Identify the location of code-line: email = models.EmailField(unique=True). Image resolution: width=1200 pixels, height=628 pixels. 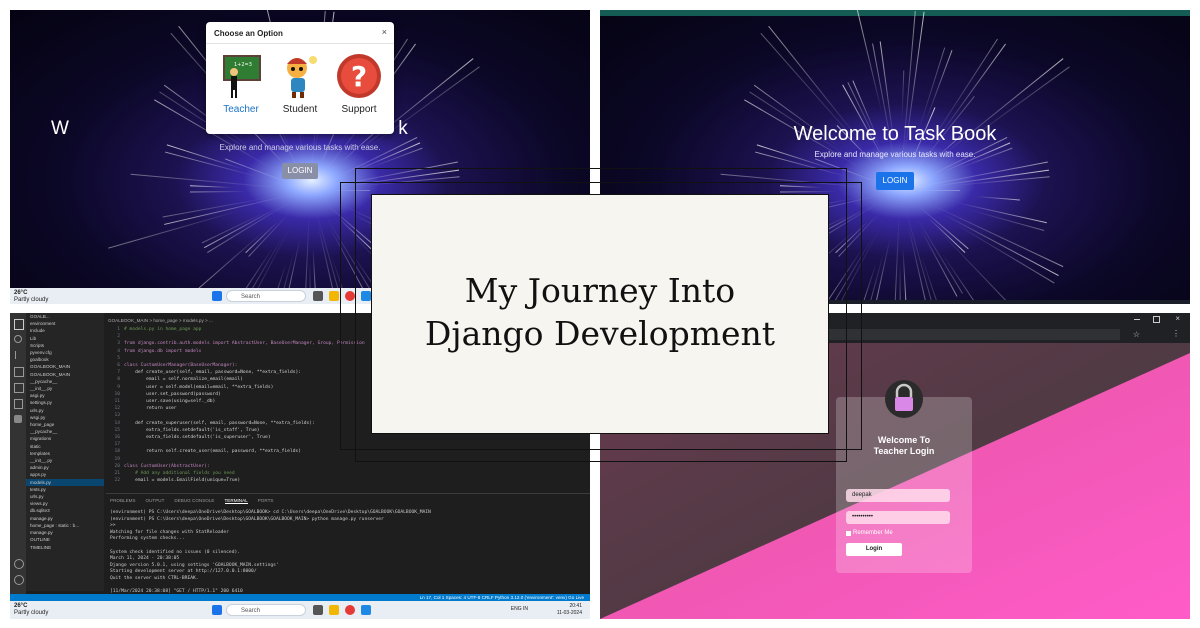
(182, 481).